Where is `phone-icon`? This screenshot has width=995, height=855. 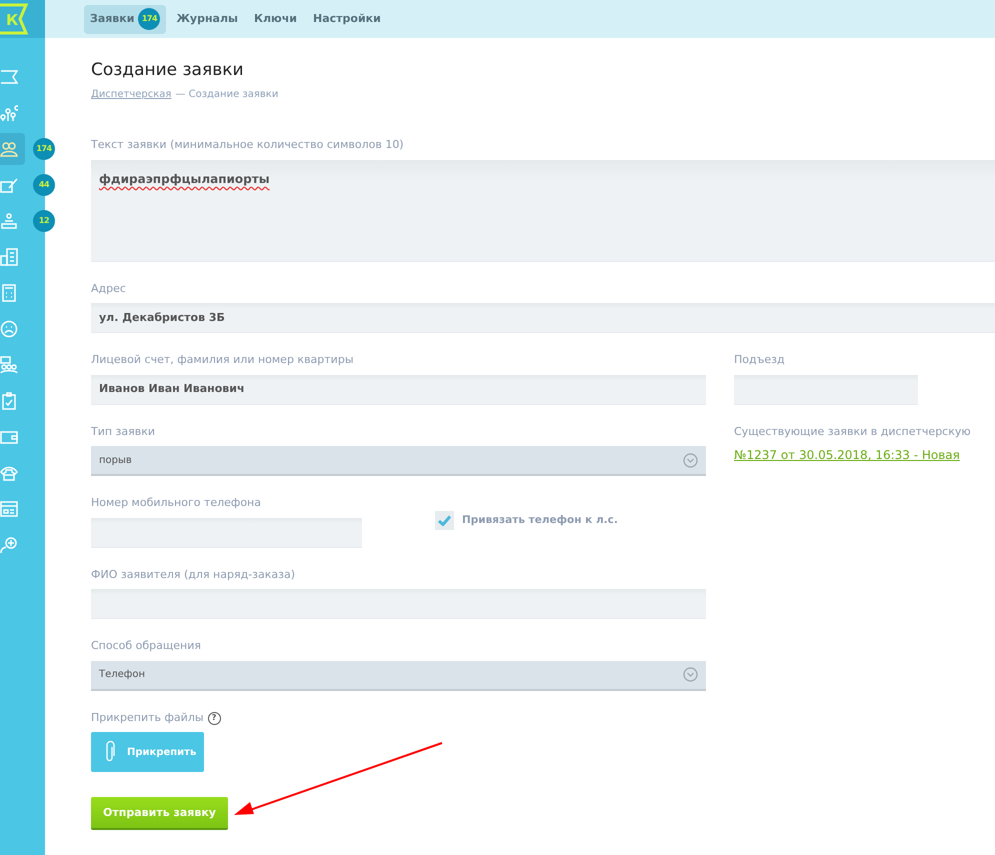 phone-icon is located at coordinates (9, 473).